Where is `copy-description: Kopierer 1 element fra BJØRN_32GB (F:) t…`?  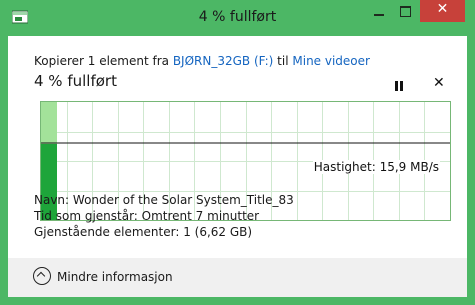
copy-description: Kopierer 1 element fra BJØRN_32GB (F:) t… is located at coordinates (202, 61).